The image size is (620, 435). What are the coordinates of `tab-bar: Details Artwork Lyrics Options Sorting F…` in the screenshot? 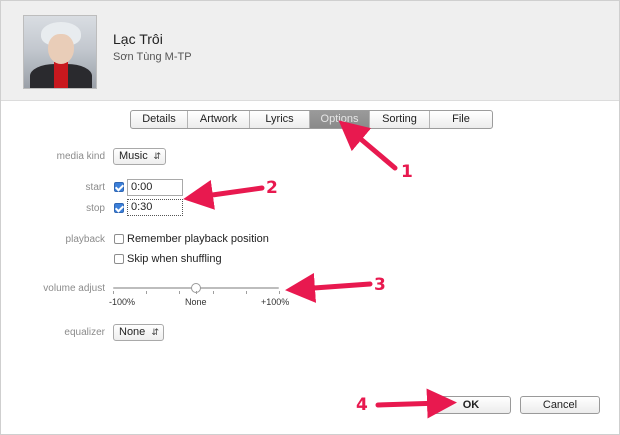 It's located at (311, 119).